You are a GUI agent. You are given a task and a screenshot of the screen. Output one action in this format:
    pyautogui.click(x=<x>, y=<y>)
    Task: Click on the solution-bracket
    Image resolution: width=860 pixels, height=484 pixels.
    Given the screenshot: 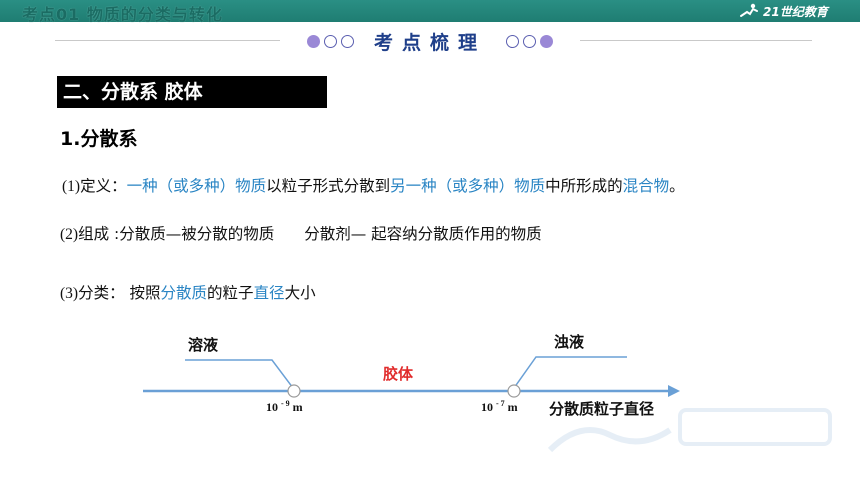 What is the action you would take?
    pyautogui.click(x=239, y=374)
    